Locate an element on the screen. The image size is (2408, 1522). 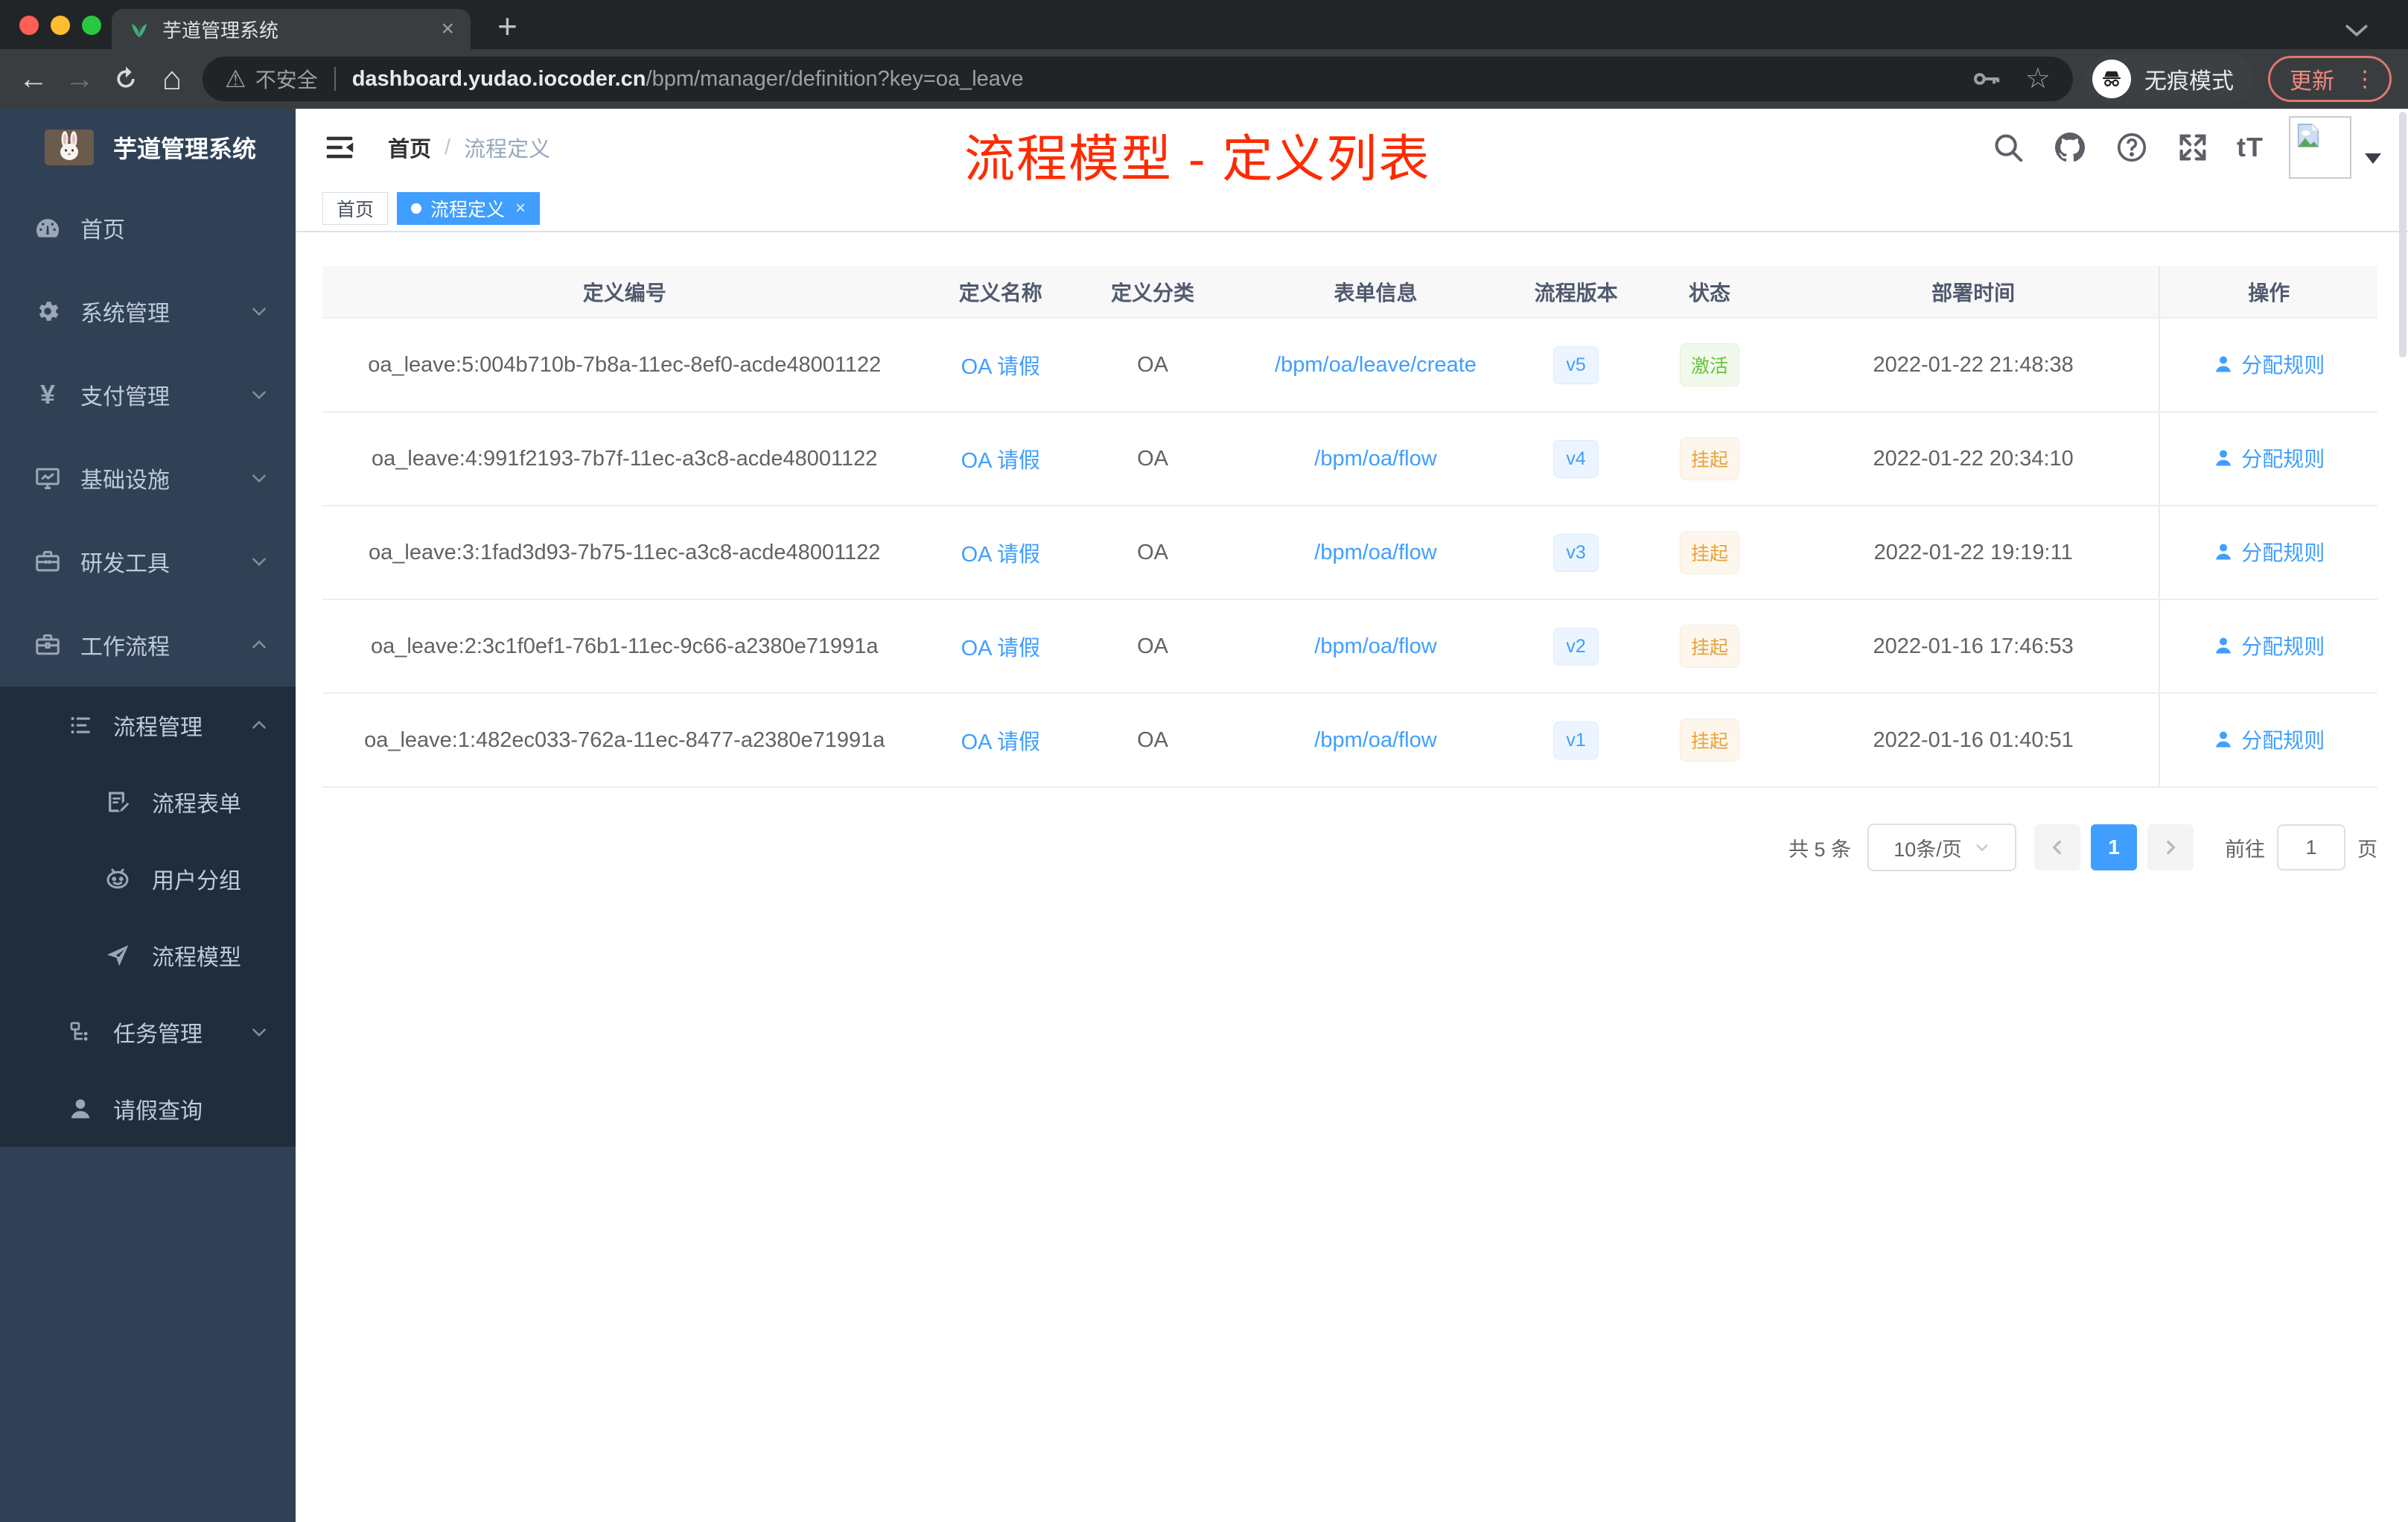
sidebar-item-send: 流程模型 is located at coordinates (148, 955).